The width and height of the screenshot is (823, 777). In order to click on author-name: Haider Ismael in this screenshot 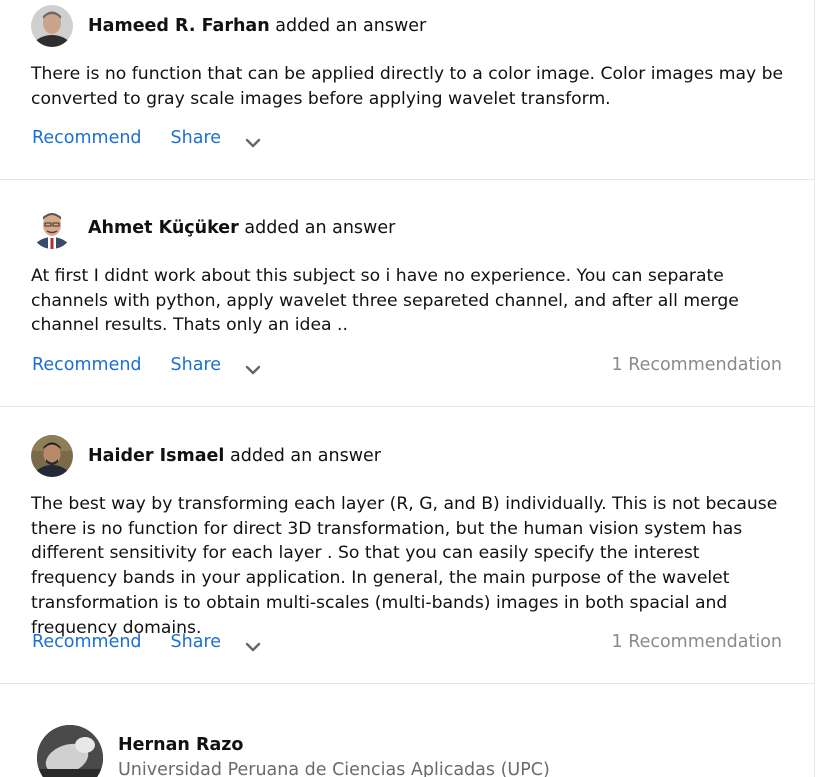, I will do `click(156, 456)`.